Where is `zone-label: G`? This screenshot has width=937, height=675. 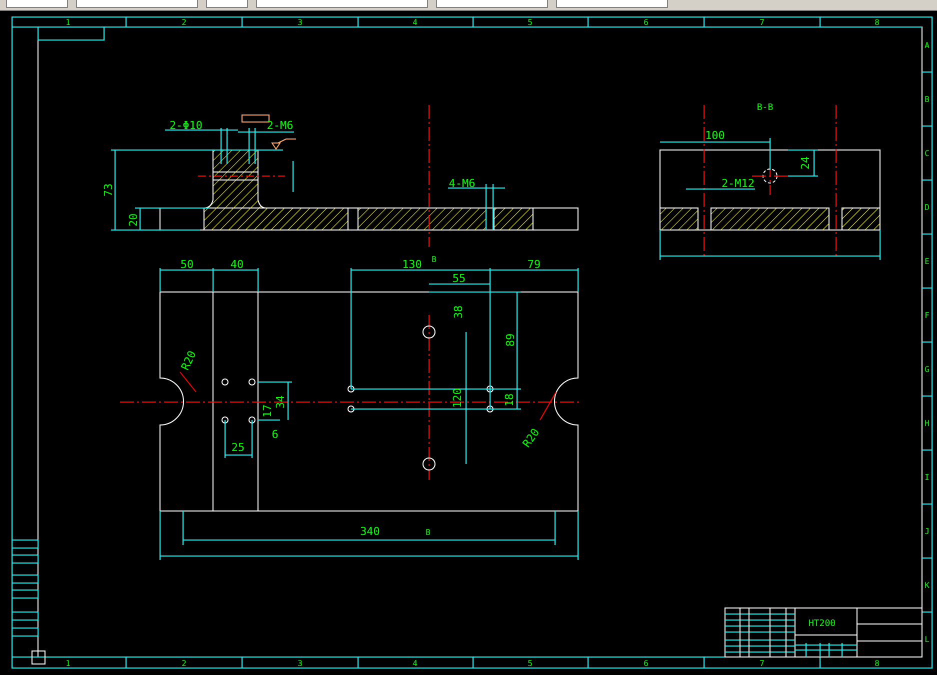 zone-label: G is located at coordinates (927, 369).